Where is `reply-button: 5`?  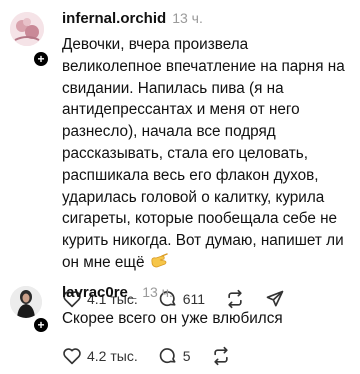
reply-button: 5 is located at coordinates (174, 356).